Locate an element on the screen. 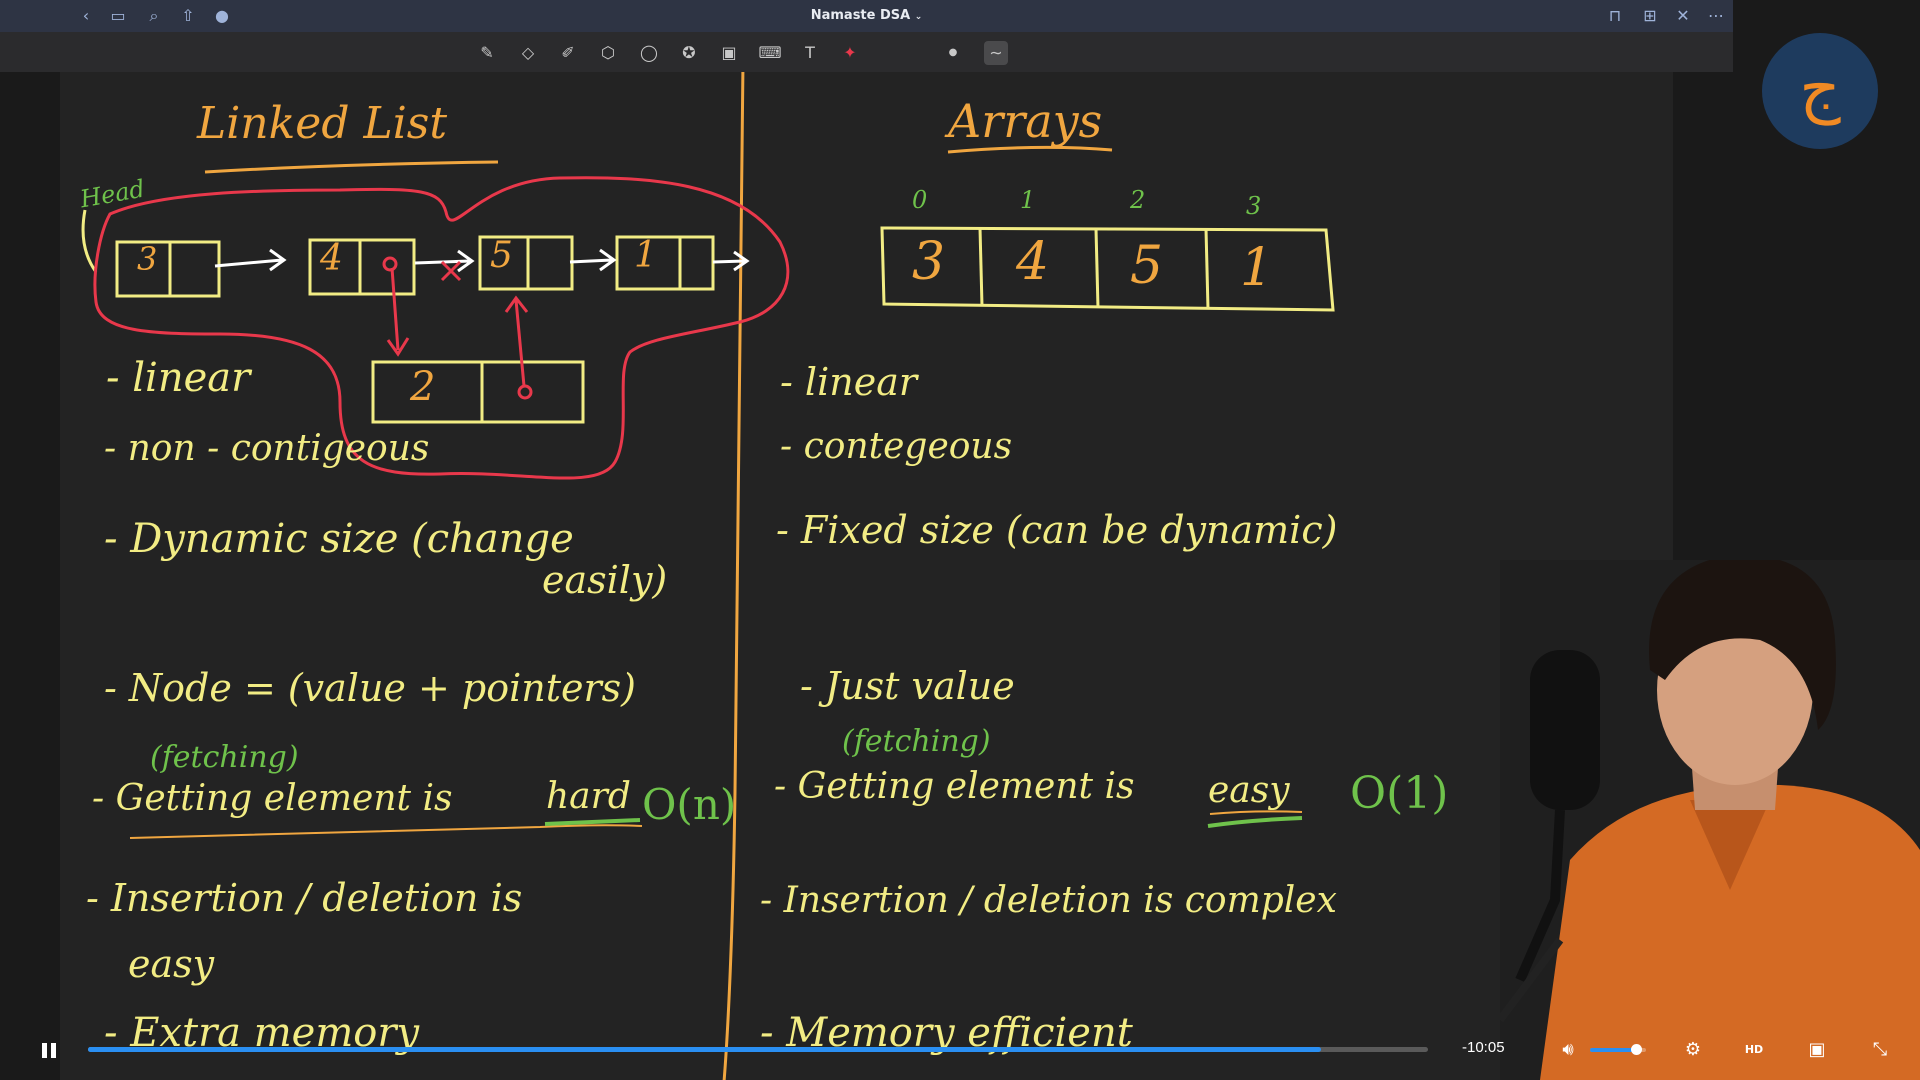 The image size is (1920, 1080). more-icon: ⋯ is located at coordinates (1716, 16).